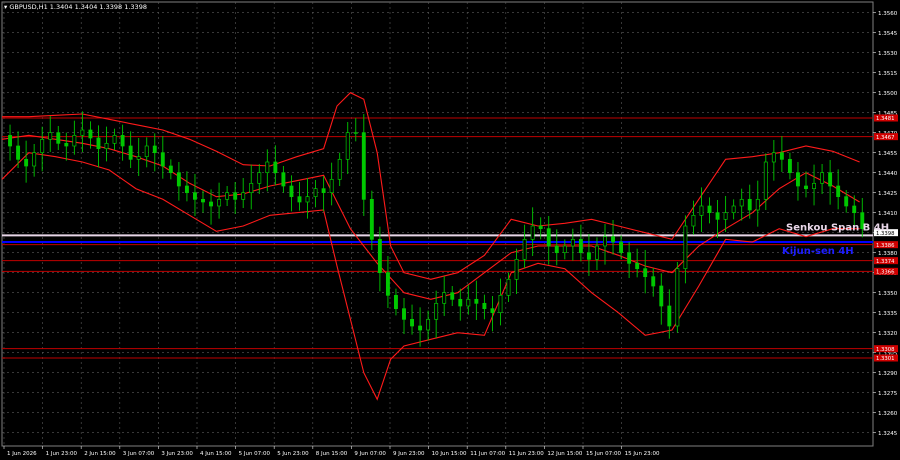  What do you see at coordinates (888, 294) in the screenshot?
I see `y-tick-label: 1.3350` at bounding box center [888, 294].